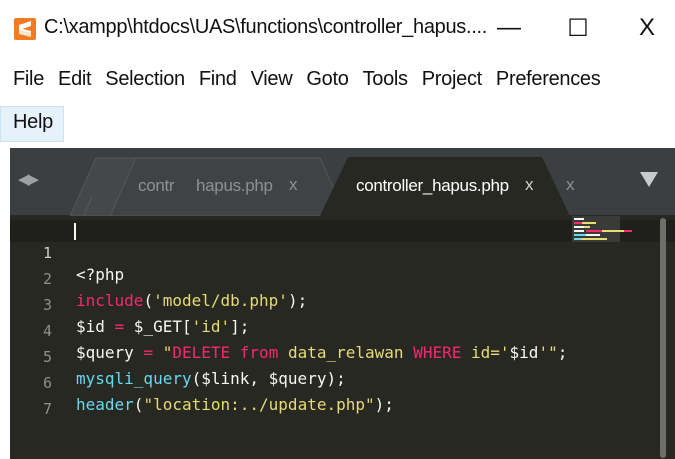 This screenshot has height=459, width=675. Describe the element at coordinates (342, 304) in the screenshot. I see `code-line: 3 $id = $_GET['id'];` at that location.